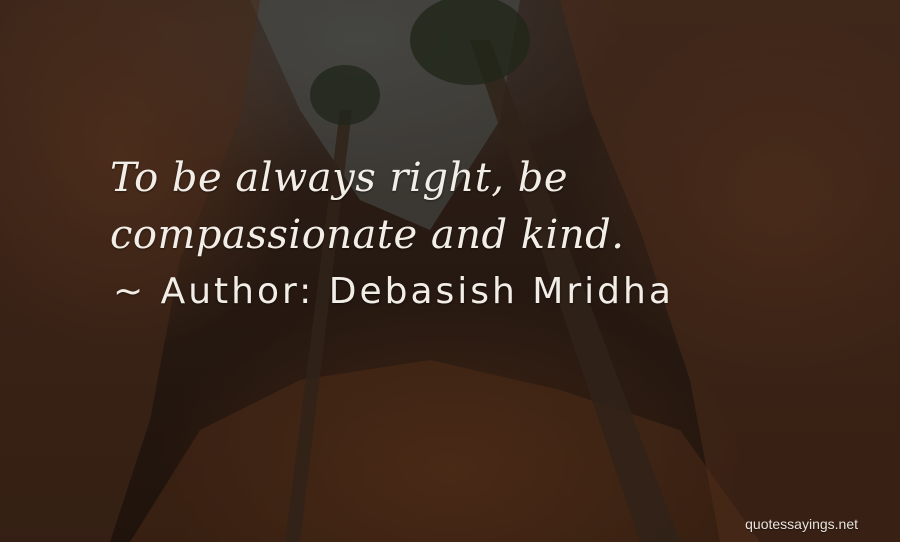 This screenshot has height=542, width=900. Describe the element at coordinates (393, 291) in the screenshot. I see `quote-author: ~ Author: Debasish Mridha` at that location.